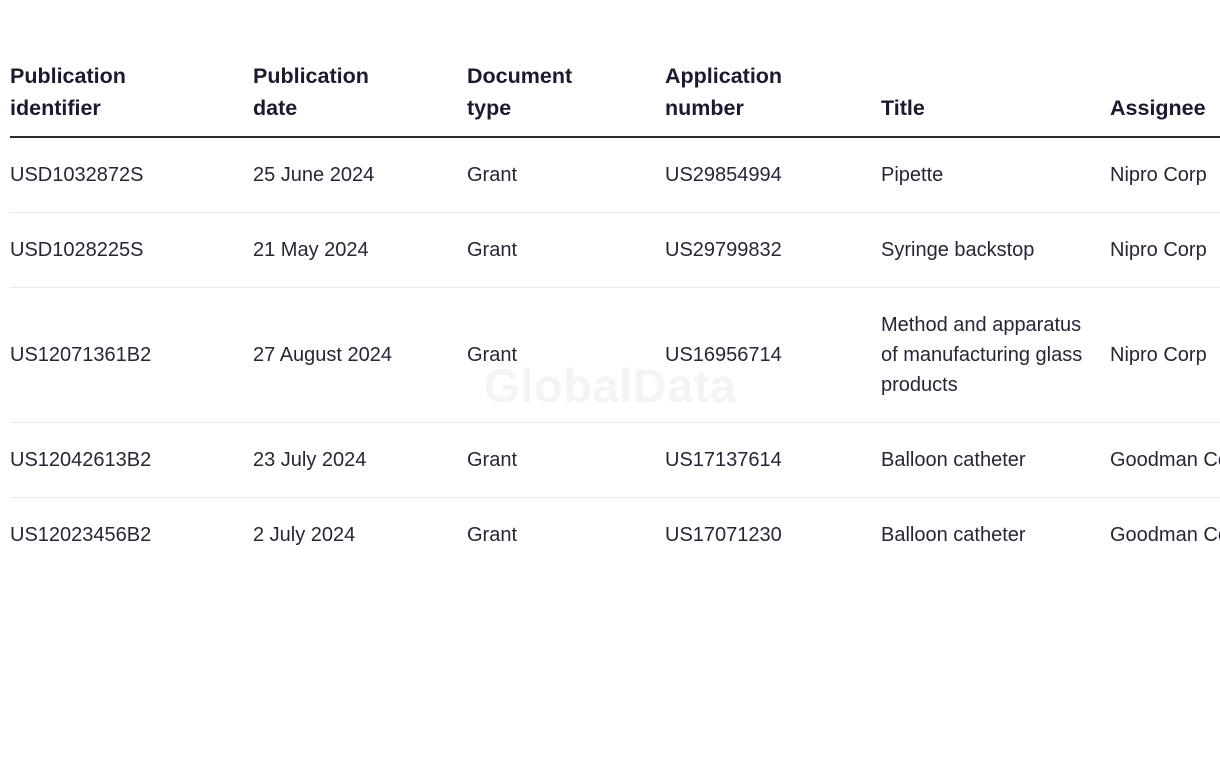 This screenshot has width=1220, height=770. I want to click on cell-publication-identifier: US12071361B2, so click(131, 355).